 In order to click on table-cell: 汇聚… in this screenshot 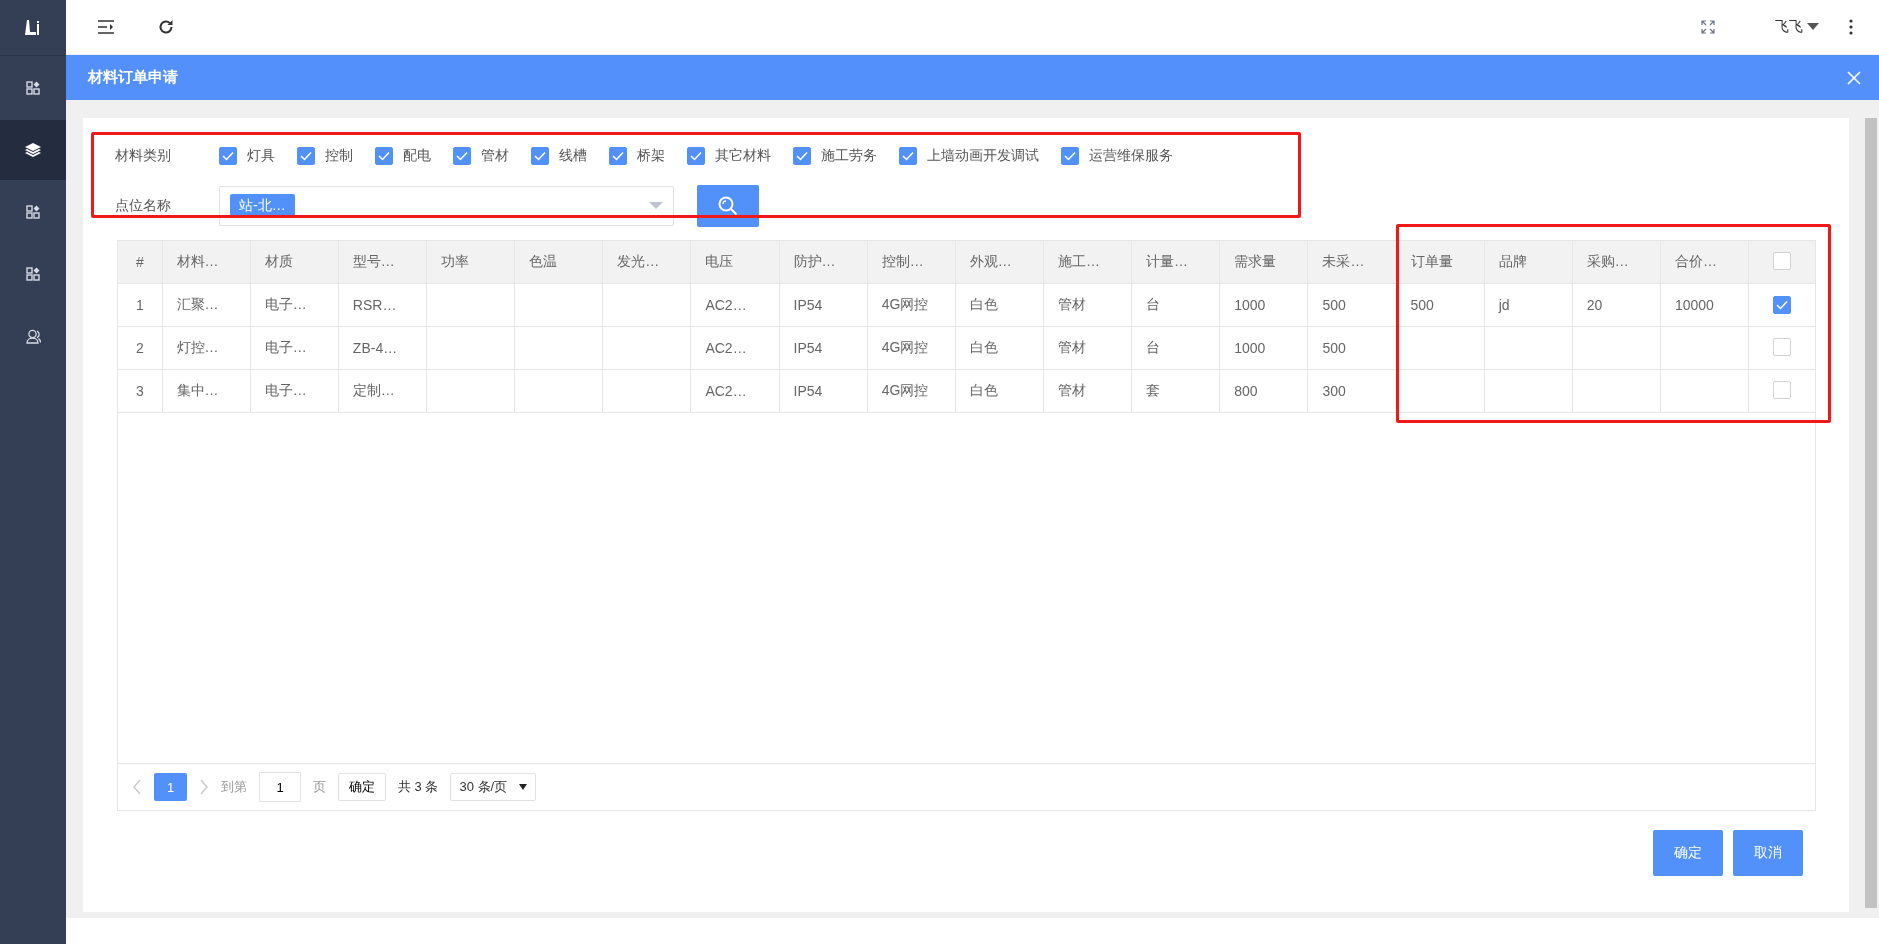, I will do `click(206, 305)`.